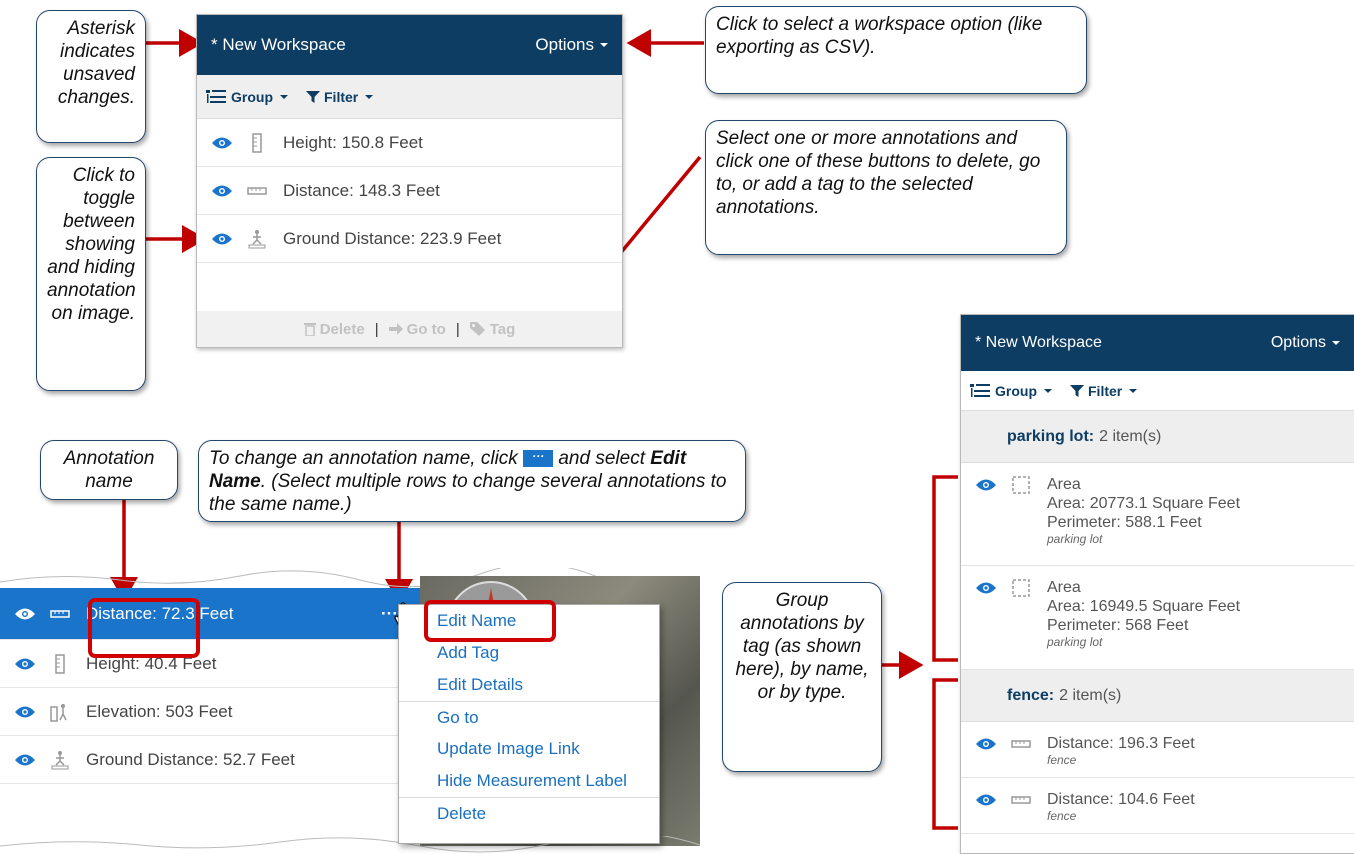 The height and width of the screenshot is (854, 1354). Describe the element at coordinates (1031, 695) in the screenshot. I see `group-name: fence:` at that location.